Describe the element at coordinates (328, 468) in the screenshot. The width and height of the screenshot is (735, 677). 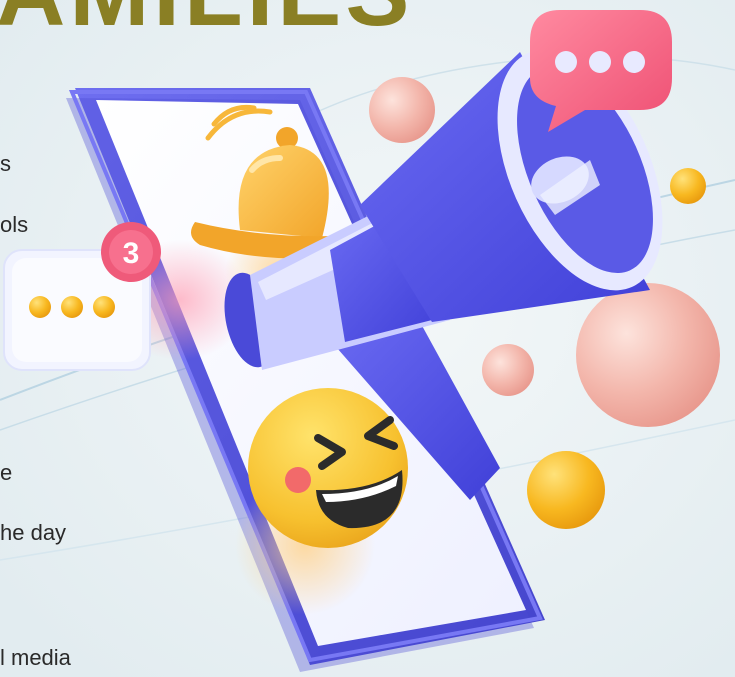
I see `laughing-emoji-icon` at that location.